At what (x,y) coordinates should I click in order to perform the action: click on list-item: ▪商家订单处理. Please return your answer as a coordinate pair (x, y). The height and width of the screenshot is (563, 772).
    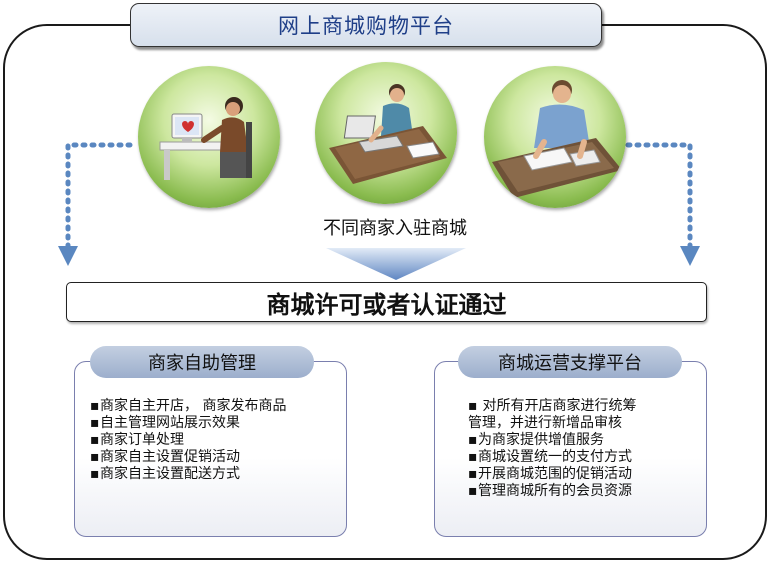
    Looking at the image, I should click on (188, 440).